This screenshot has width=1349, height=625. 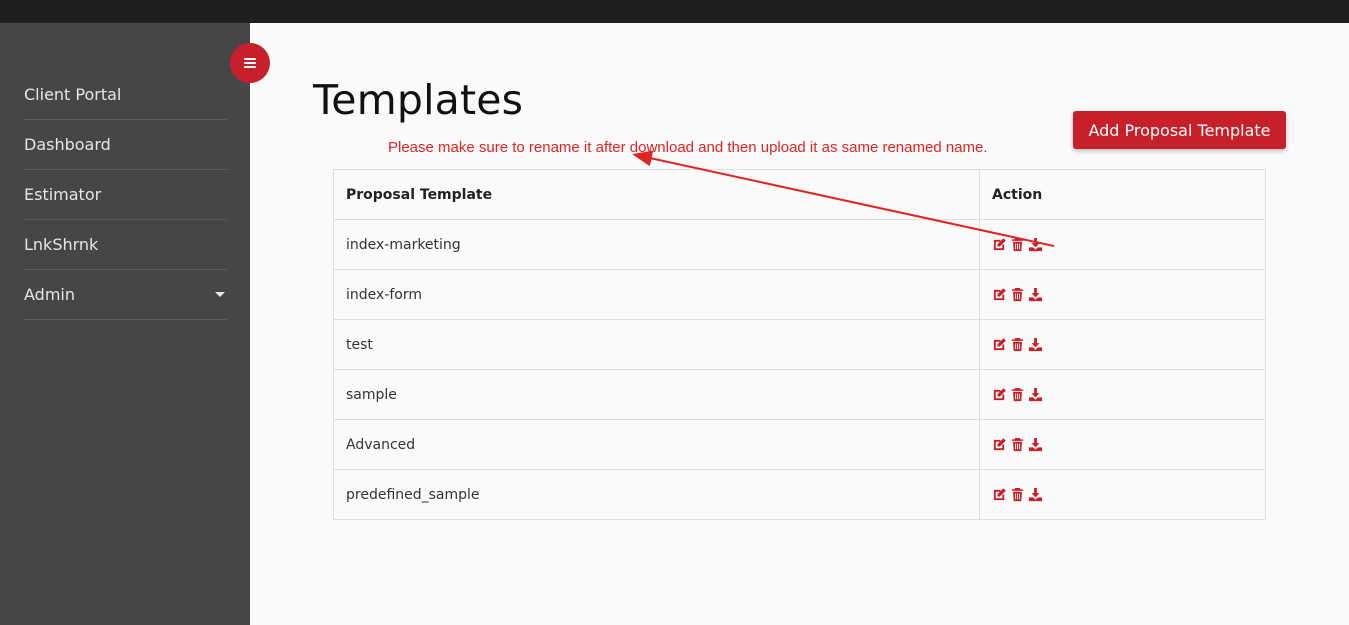 I want to click on table-header-row: Proposal Template Action, so click(x=799, y=194).